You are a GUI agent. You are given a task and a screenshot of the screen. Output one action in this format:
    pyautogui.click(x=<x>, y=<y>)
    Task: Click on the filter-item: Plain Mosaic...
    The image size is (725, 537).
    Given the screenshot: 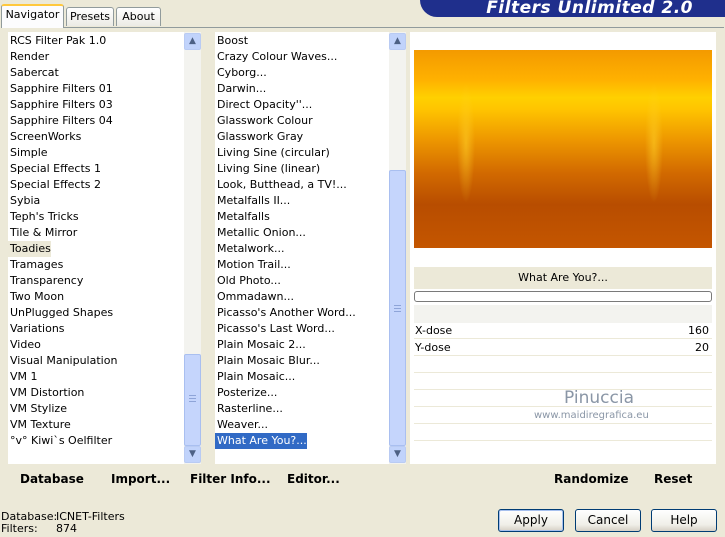 What is the action you would take?
    pyautogui.click(x=255, y=377)
    